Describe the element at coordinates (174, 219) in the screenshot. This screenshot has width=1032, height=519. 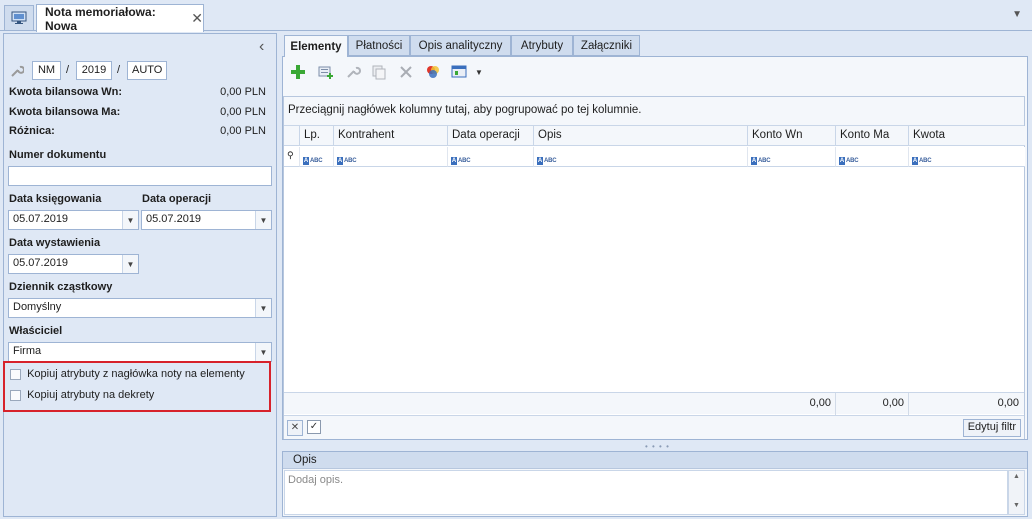
I see `data-operacji-value: 05.07.2019` at that location.